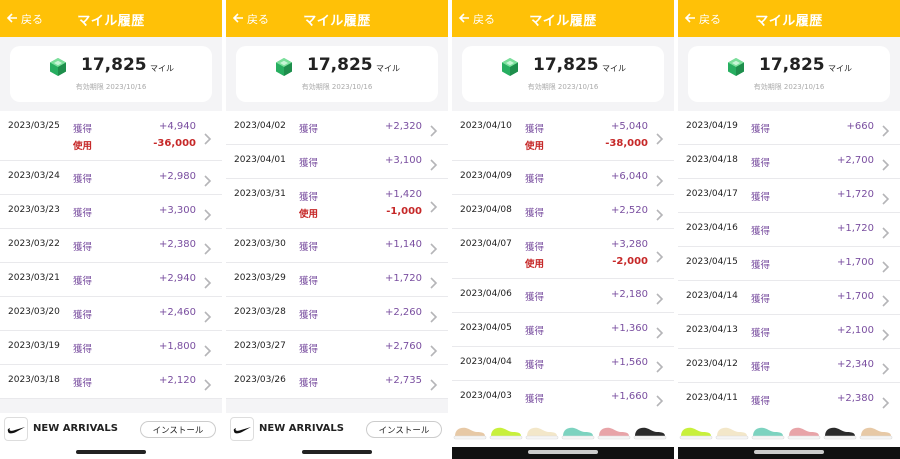  I want to click on history-row: 2023/03/27 獲得 +2,760, so click(337, 348).